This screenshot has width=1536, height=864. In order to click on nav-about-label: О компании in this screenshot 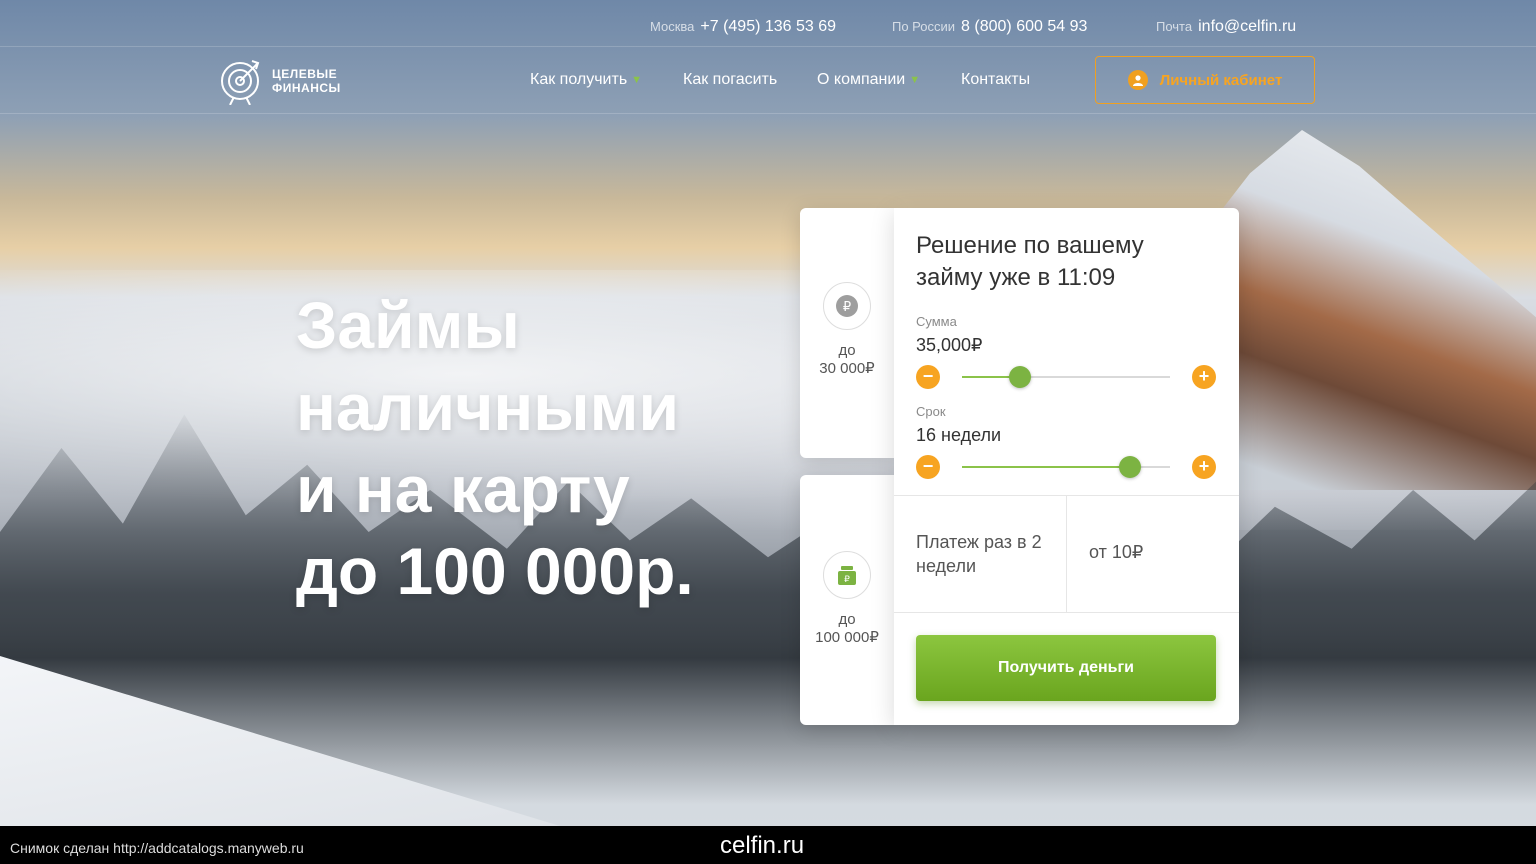, I will do `click(861, 79)`.